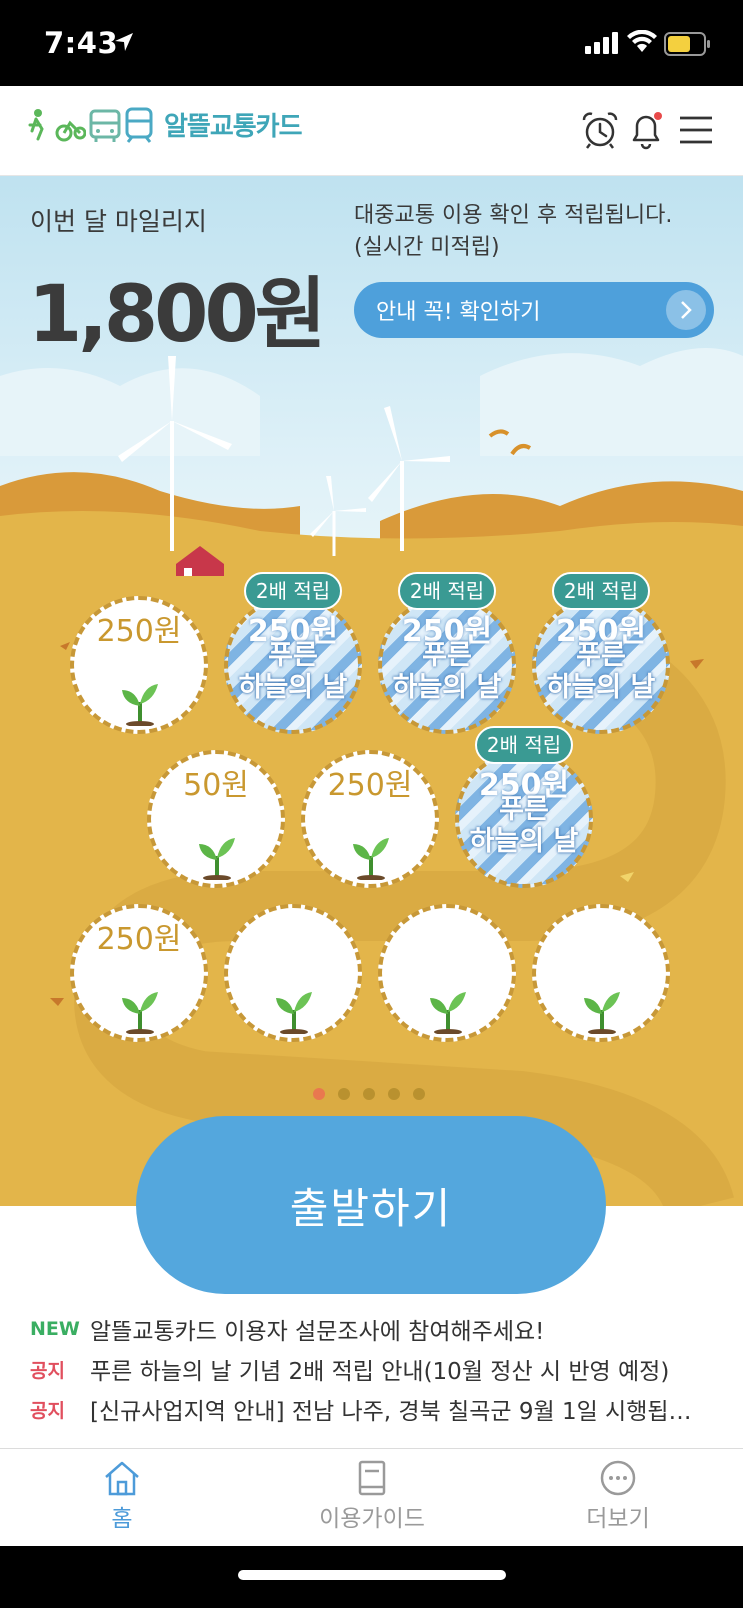 Image resolution: width=743 pixels, height=1608 pixels. Describe the element at coordinates (686, 310) in the screenshot. I see `chevron-right-icon` at that location.